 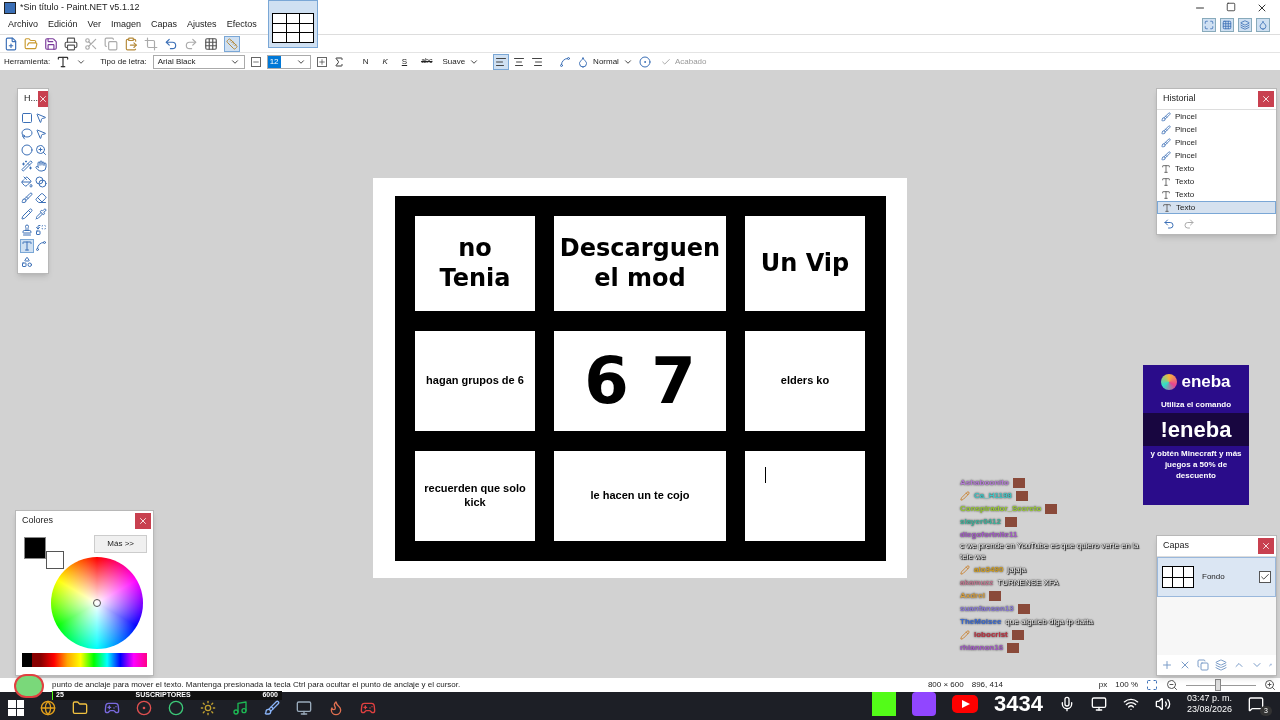 I want to click on copy-icon, so click(x=111, y=43).